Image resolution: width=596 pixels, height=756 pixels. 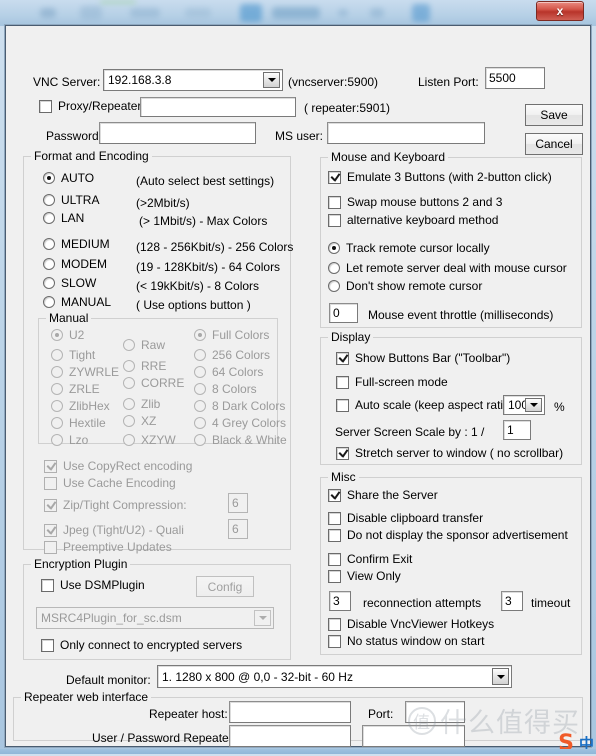 I want to click on radio-8-dark-colors: 8 Dark Colors, so click(x=239, y=406).